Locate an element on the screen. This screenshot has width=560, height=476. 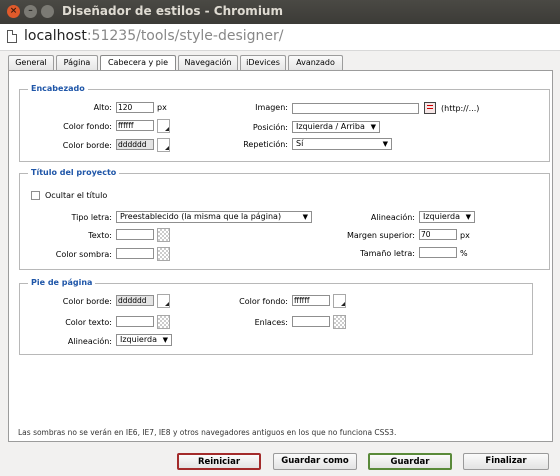
footer-links-label: Enlaces: is located at coordinates (271, 322).